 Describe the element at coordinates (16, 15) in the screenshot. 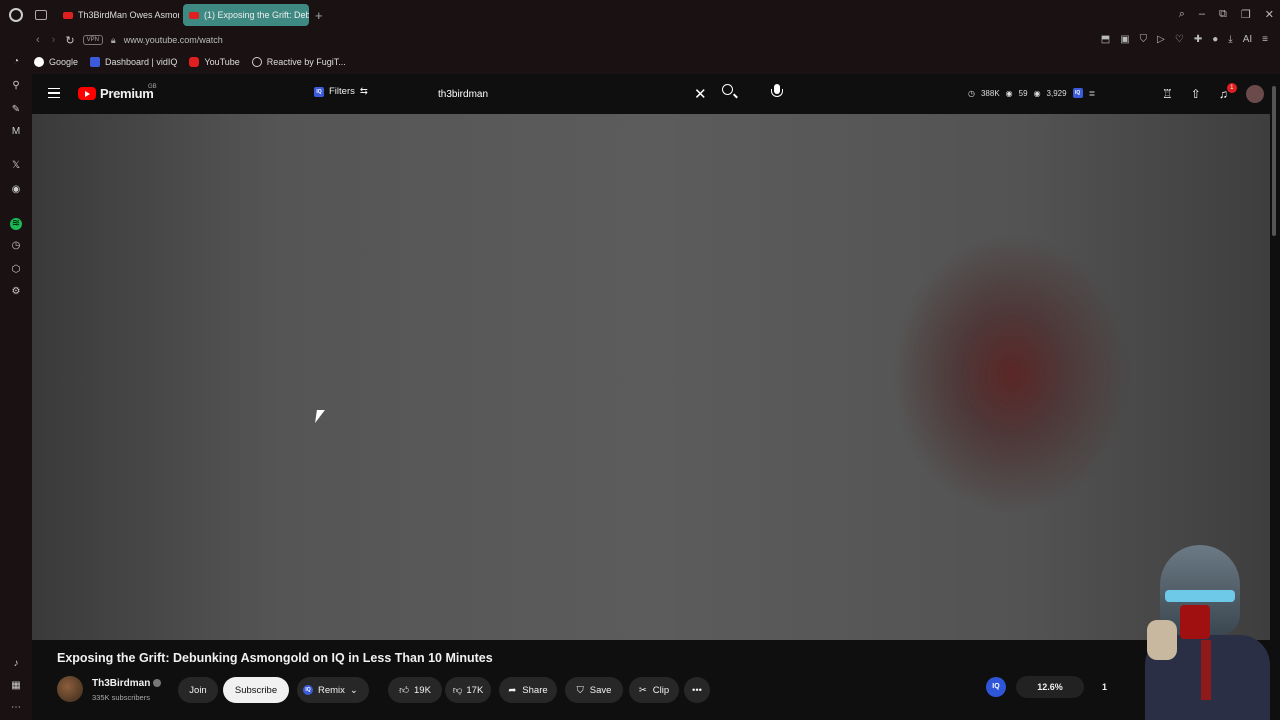

I see `opera-logo-icon` at that location.